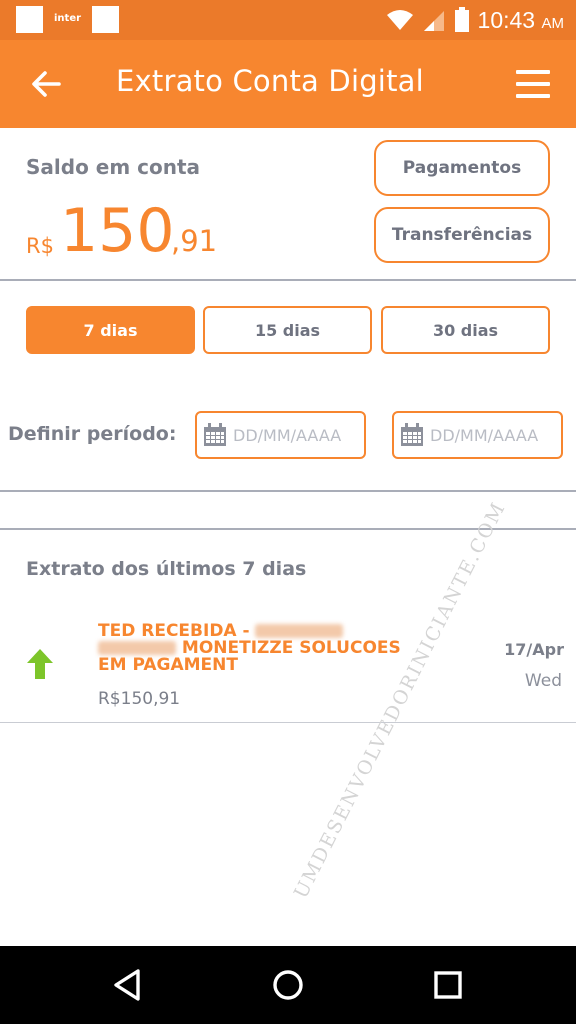  What do you see at coordinates (465, 330) in the screenshot?
I see `period-30-days-button: 30 dias` at bounding box center [465, 330].